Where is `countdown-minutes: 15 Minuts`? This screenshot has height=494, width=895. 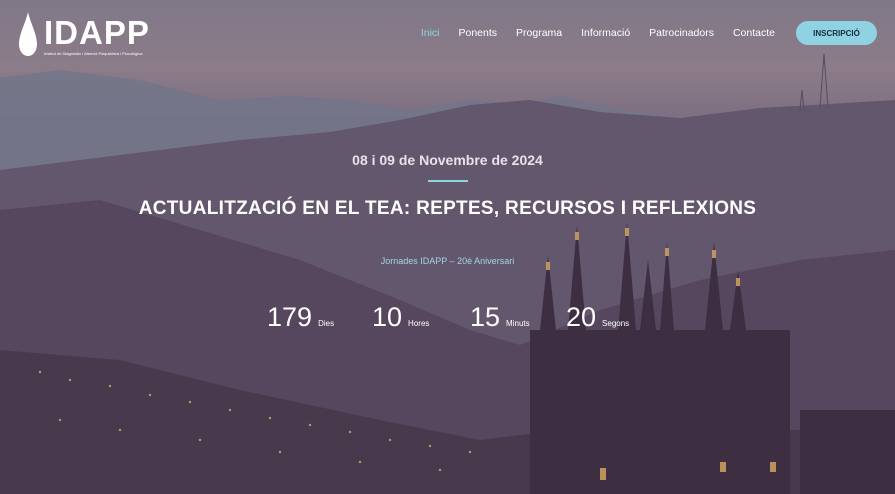 countdown-minutes: 15 Minuts is located at coordinates (500, 317).